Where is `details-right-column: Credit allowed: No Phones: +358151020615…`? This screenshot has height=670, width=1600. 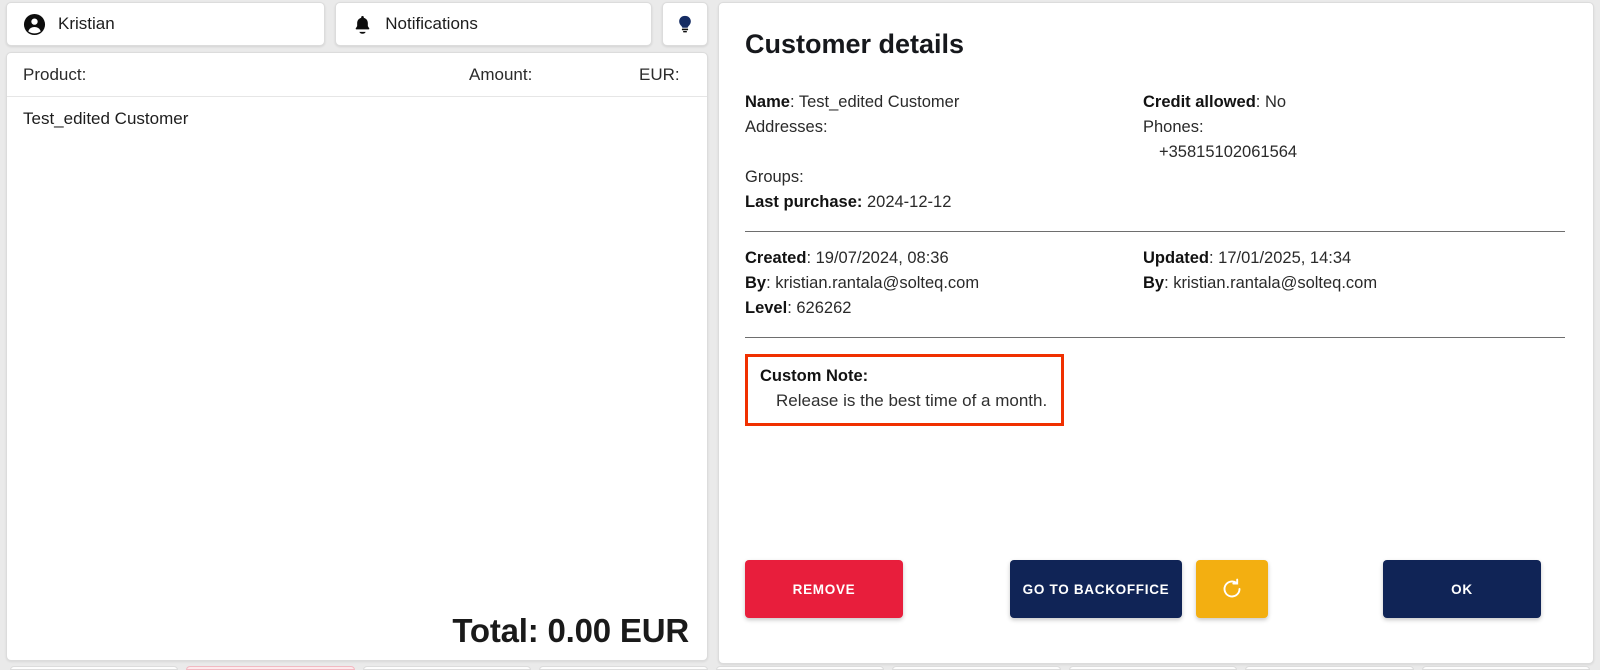
details-right-column: Credit allowed: No Phones: +358151020615… is located at coordinates (1354, 152).